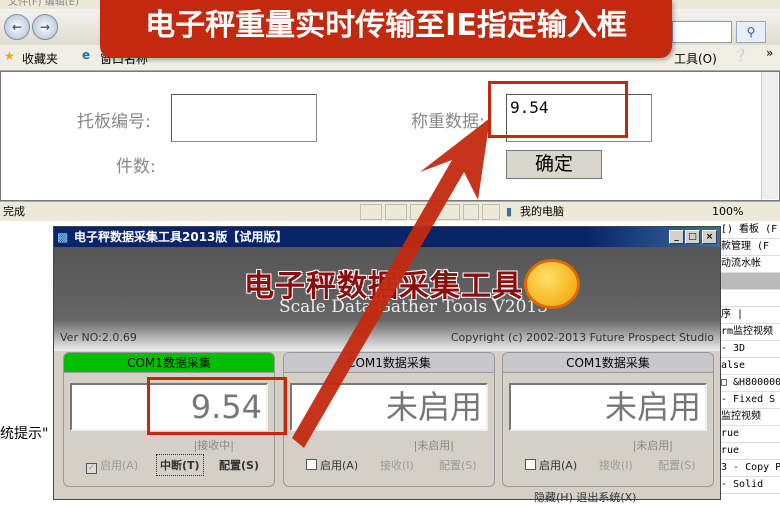 Image resolution: width=780 pixels, height=505 pixels. I want to click on highlight-box-input, so click(558, 109).